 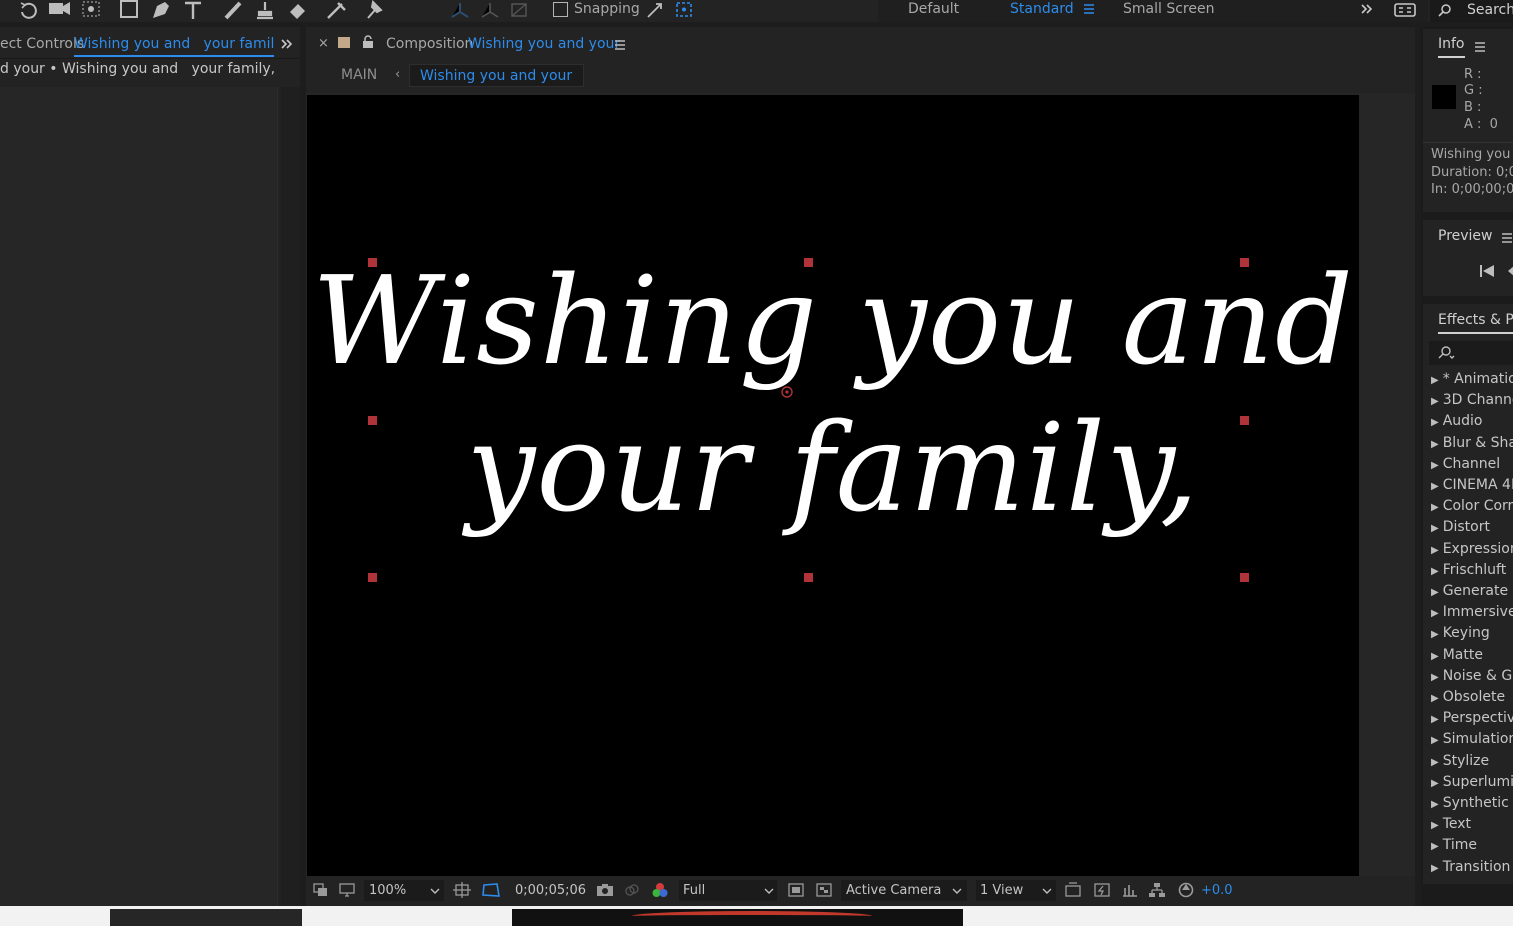 What do you see at coordinates (1451, 824) in the screenshot?
I see `effect-category-item: ▶ Text` at bounding box center [1451, 824].